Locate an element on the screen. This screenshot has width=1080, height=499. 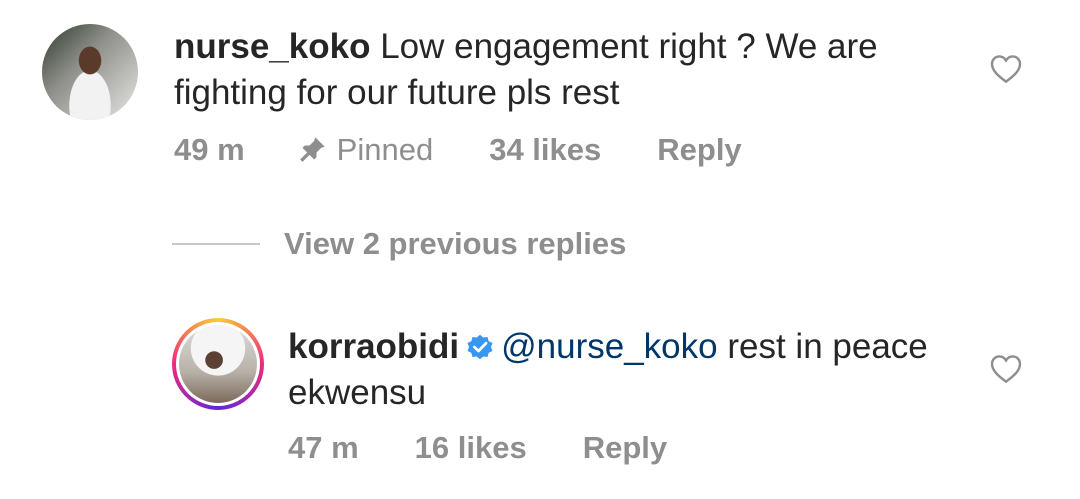
comment-likes: 16 likes is located at coordinates (471, 448).